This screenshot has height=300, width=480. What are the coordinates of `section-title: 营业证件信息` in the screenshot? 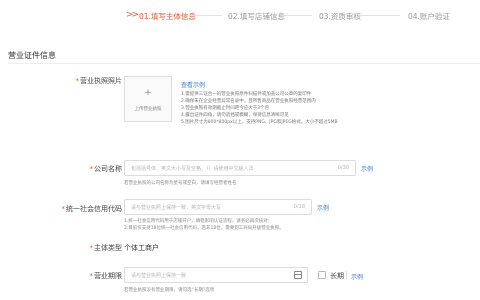 It's located at (32, 55).